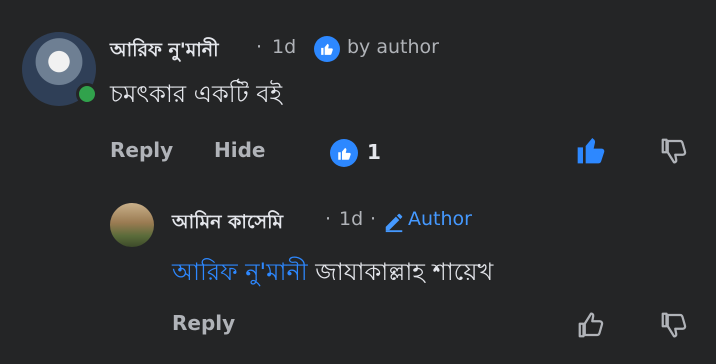  I want to click on reaction-like-icon, so click(344, 153).